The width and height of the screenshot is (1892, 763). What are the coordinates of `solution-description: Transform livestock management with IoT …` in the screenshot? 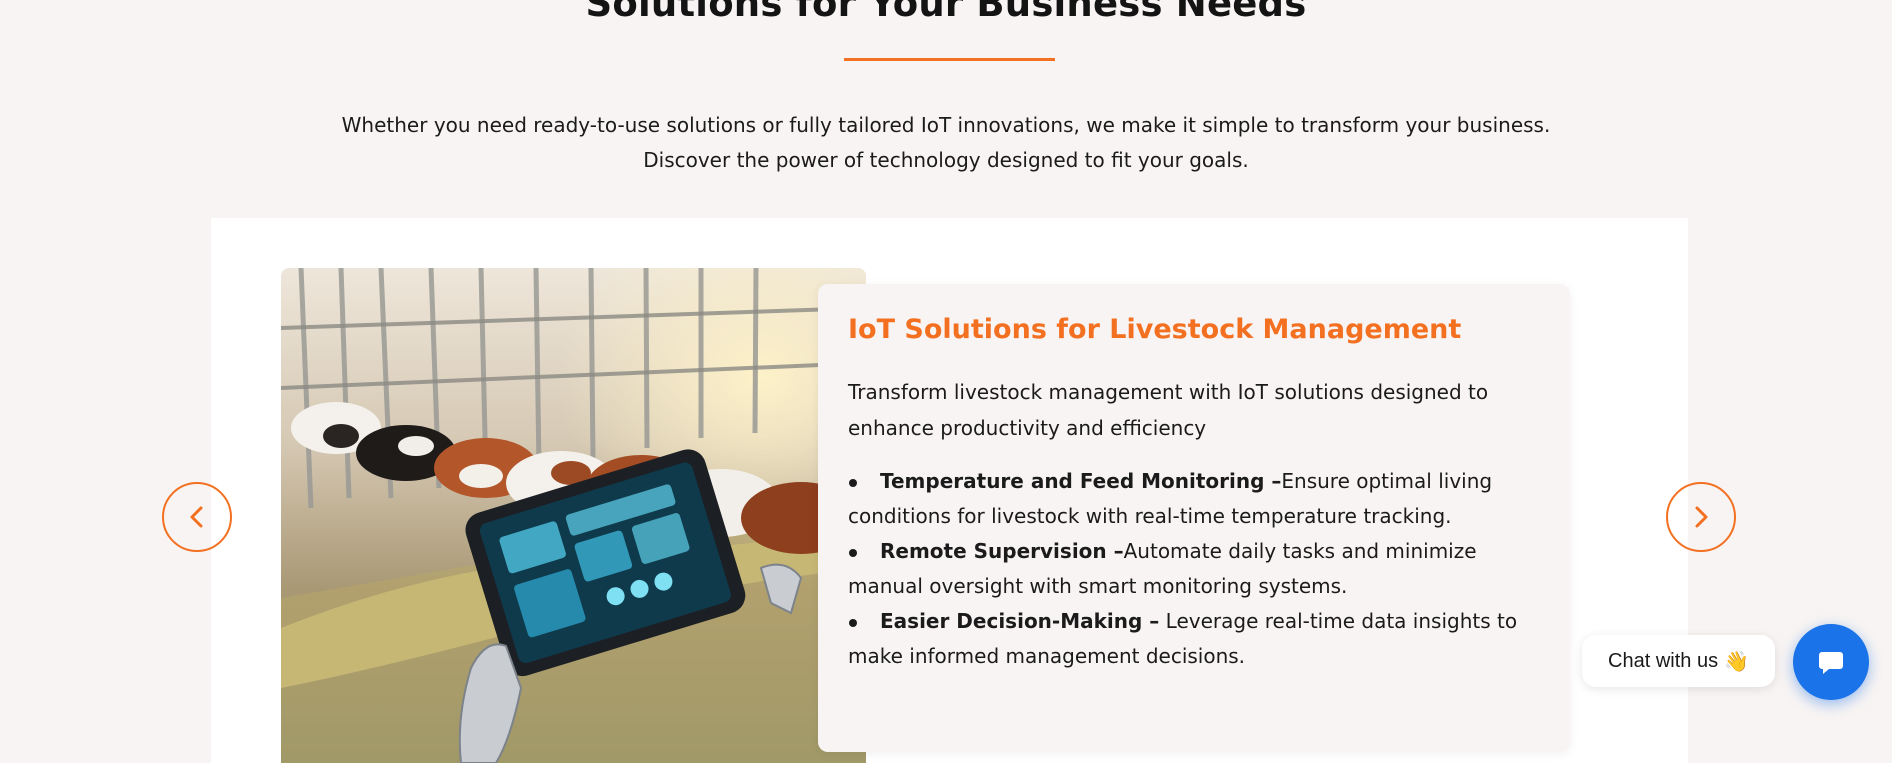 It's located at (1168, 410).